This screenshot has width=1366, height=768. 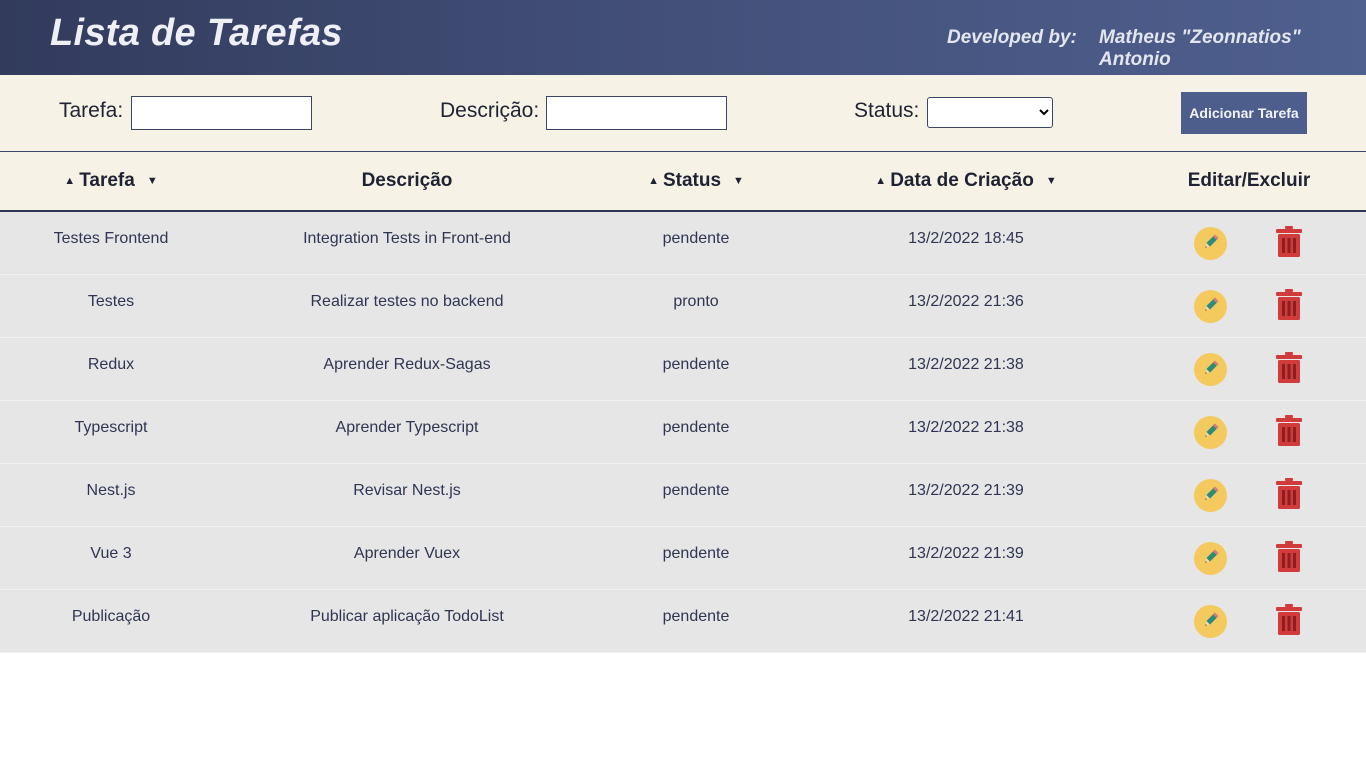 I want to click on column-header-created-at-label: Data de Criação, so click(x=962, y=180).